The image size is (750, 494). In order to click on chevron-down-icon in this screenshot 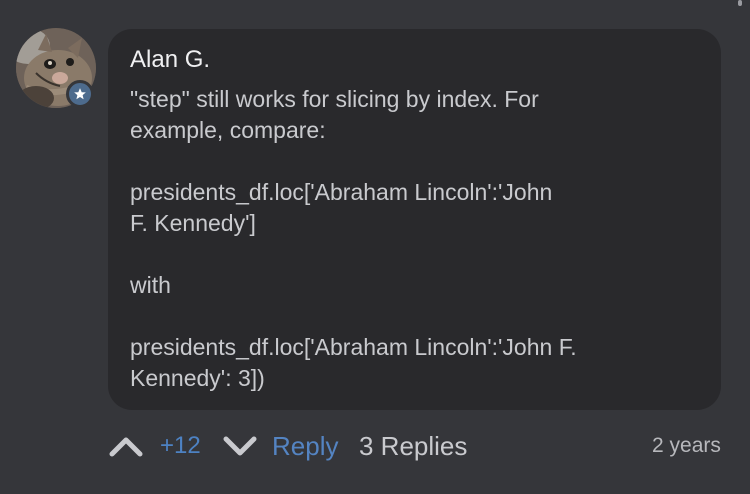, I will do `click(240, 446)`.